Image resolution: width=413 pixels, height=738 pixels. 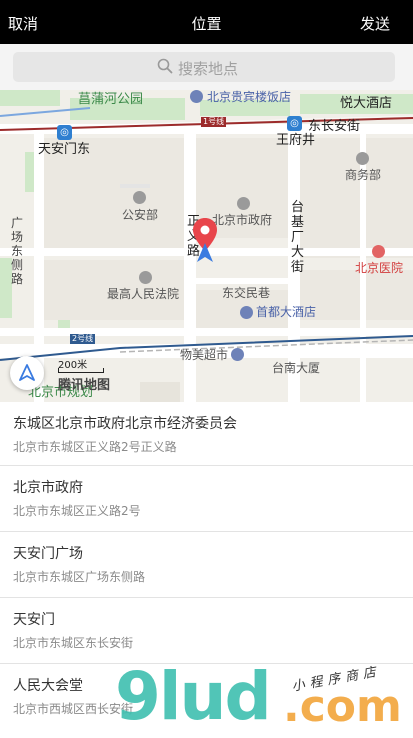 What do you see at coordinates (237, 354) in the screenshot?
I see `shop-poi-icon` at bounding box center [237, 354].